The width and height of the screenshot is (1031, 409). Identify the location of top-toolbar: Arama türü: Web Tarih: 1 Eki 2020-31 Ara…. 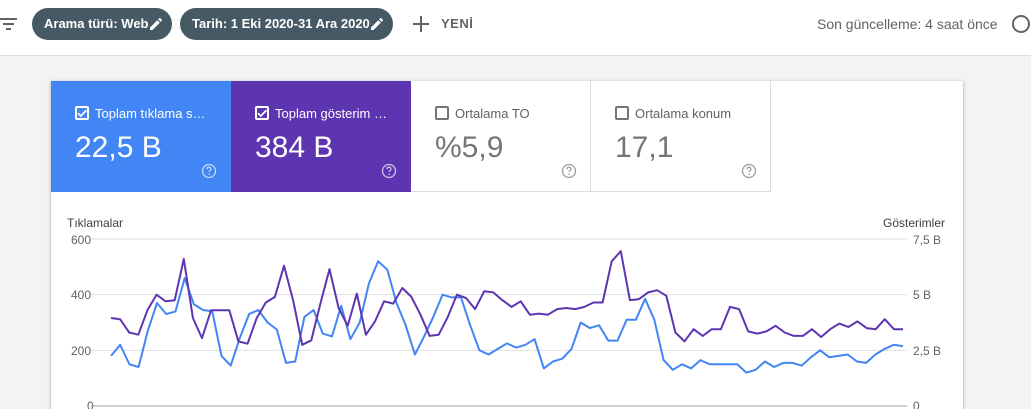
(515, 28).